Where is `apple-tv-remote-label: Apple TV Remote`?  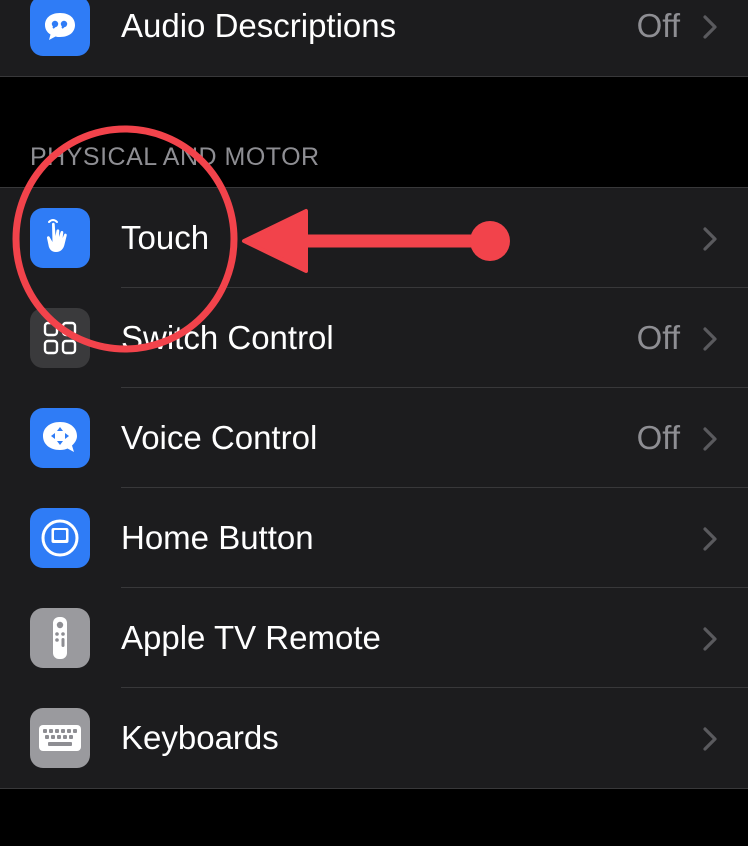 apple-tv-remote-label: Apple TV Remote is located at coordinates (251, 637).